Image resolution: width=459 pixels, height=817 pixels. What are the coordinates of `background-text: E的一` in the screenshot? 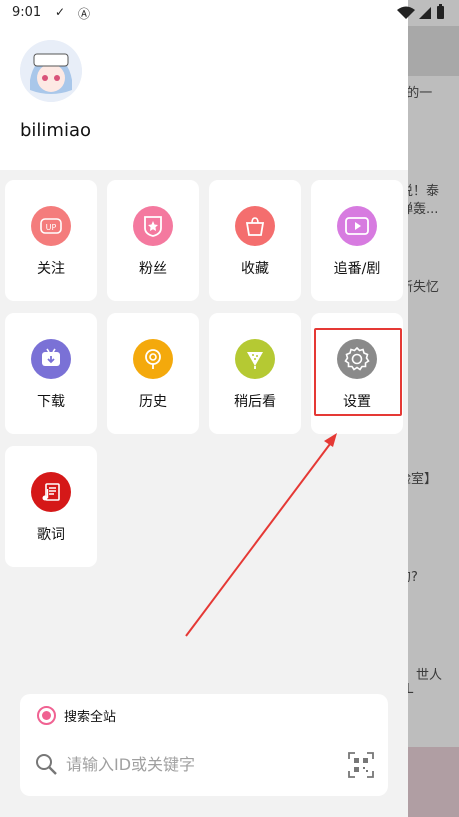 It's located at (420, 93).